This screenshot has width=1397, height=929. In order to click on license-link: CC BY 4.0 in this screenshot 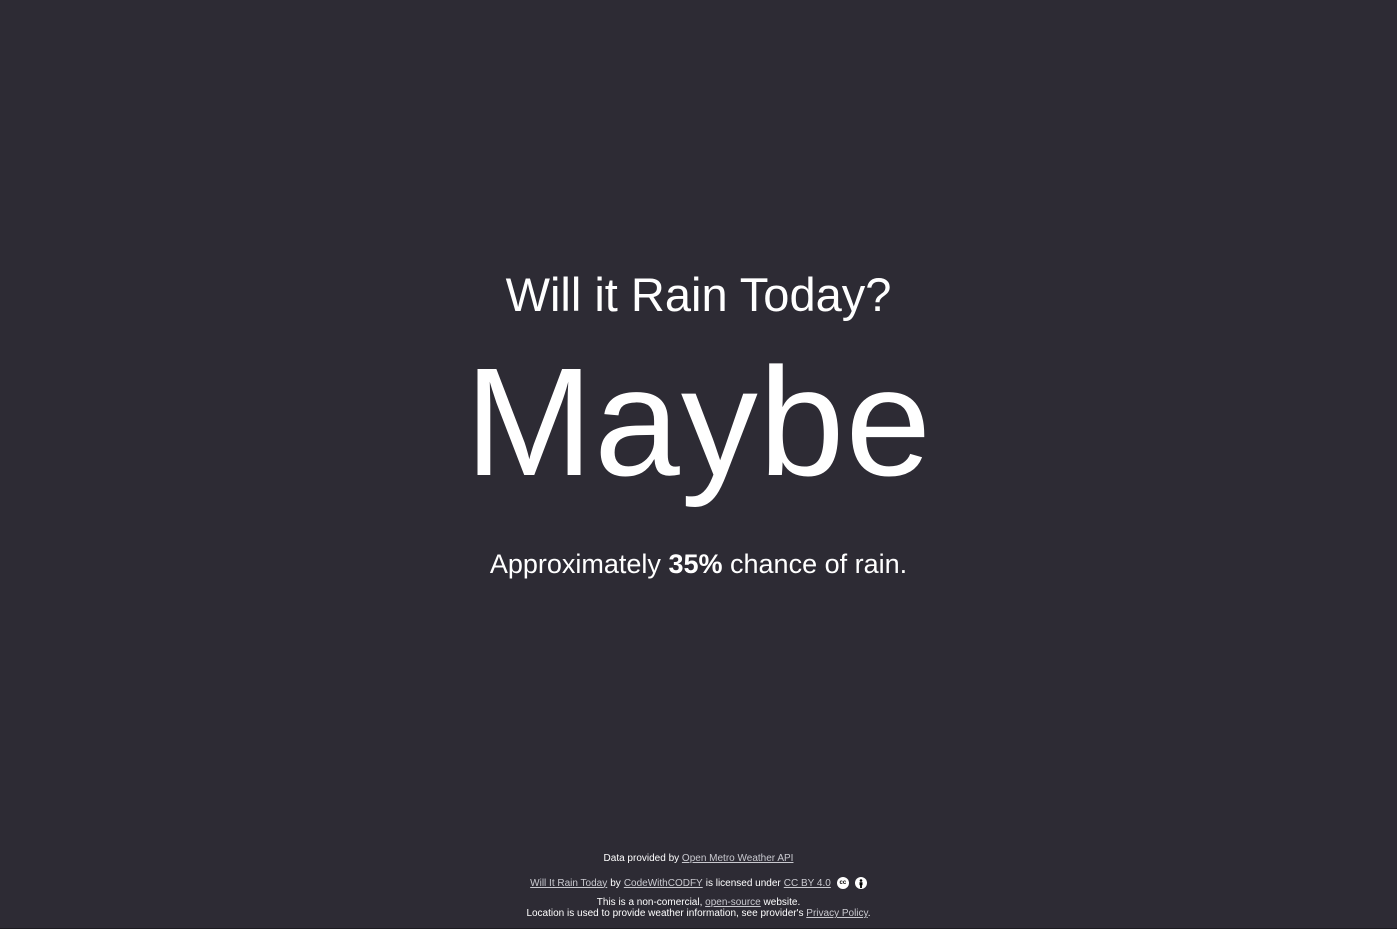, I will do `click(807, 883)`.